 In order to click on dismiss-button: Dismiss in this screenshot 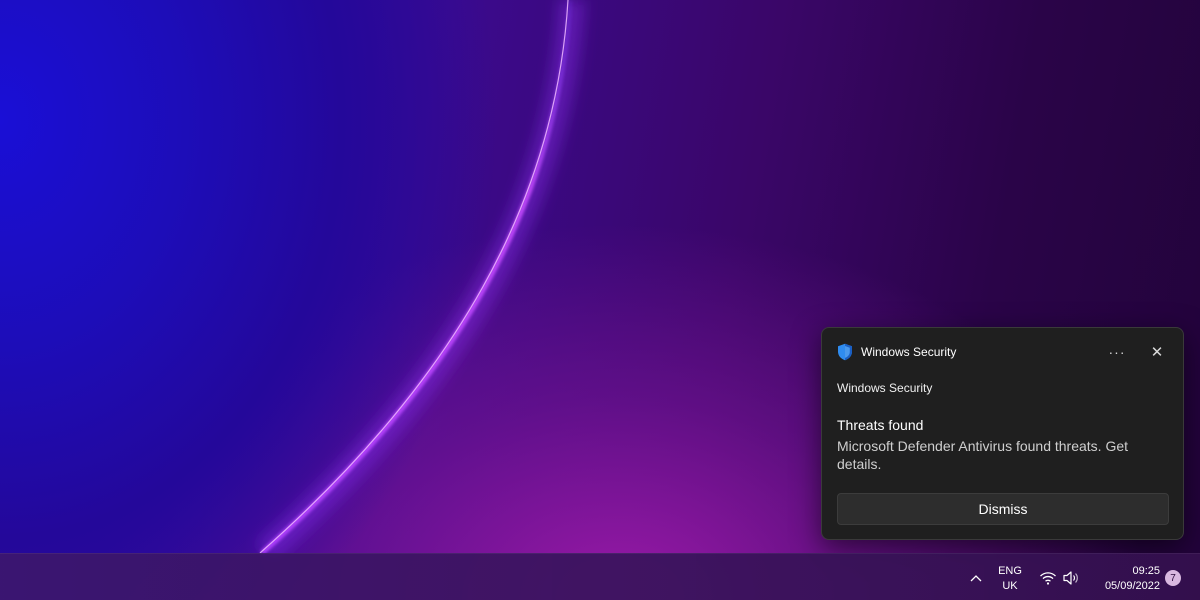, I will do `click(1003, 509)`.